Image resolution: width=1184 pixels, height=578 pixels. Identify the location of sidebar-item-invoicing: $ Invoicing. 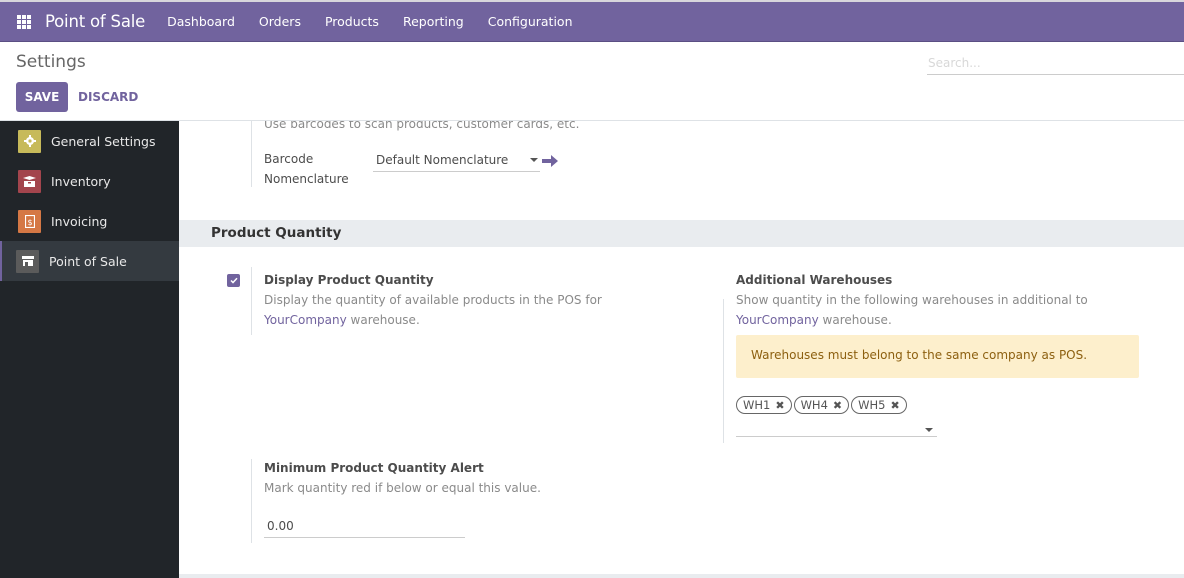
(89, 221).